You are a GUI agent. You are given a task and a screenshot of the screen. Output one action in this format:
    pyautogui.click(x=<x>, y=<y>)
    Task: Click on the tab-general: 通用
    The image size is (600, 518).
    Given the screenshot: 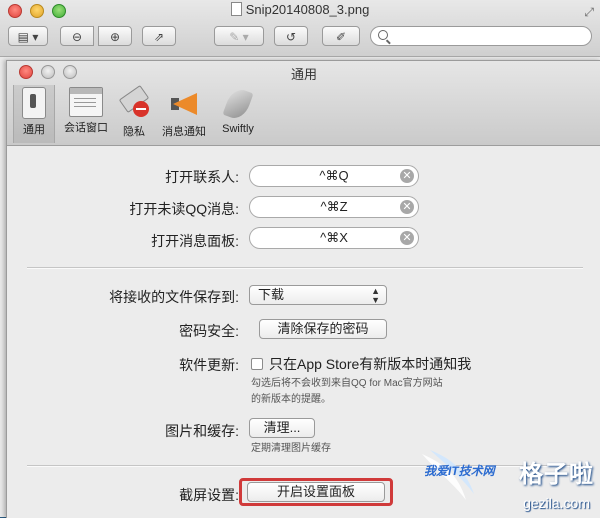 What is the action you would take?
    pyautogui.click(x=34, y=114)
    